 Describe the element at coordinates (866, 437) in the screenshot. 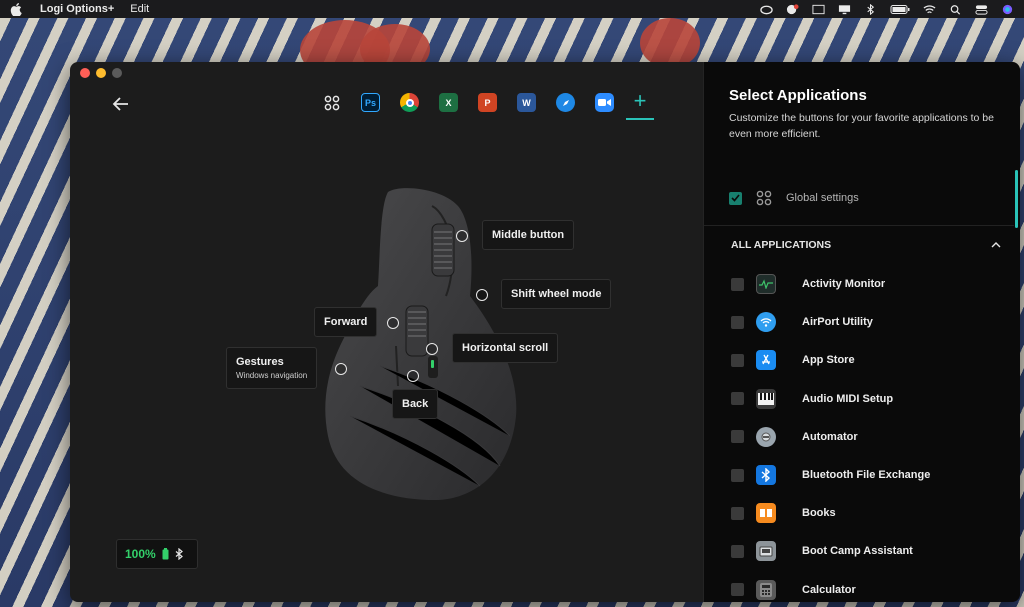

I see `app-row-automator: Automator` at that location.